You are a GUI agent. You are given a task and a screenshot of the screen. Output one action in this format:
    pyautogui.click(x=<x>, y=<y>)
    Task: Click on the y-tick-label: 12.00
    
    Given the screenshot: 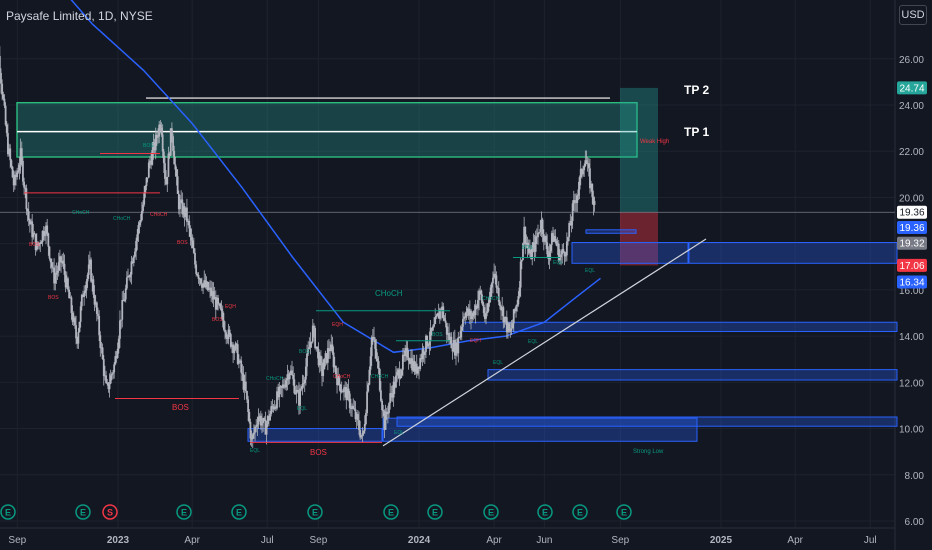 What is the action you would take?
    pyautogui.click(x=911, y=383)
    